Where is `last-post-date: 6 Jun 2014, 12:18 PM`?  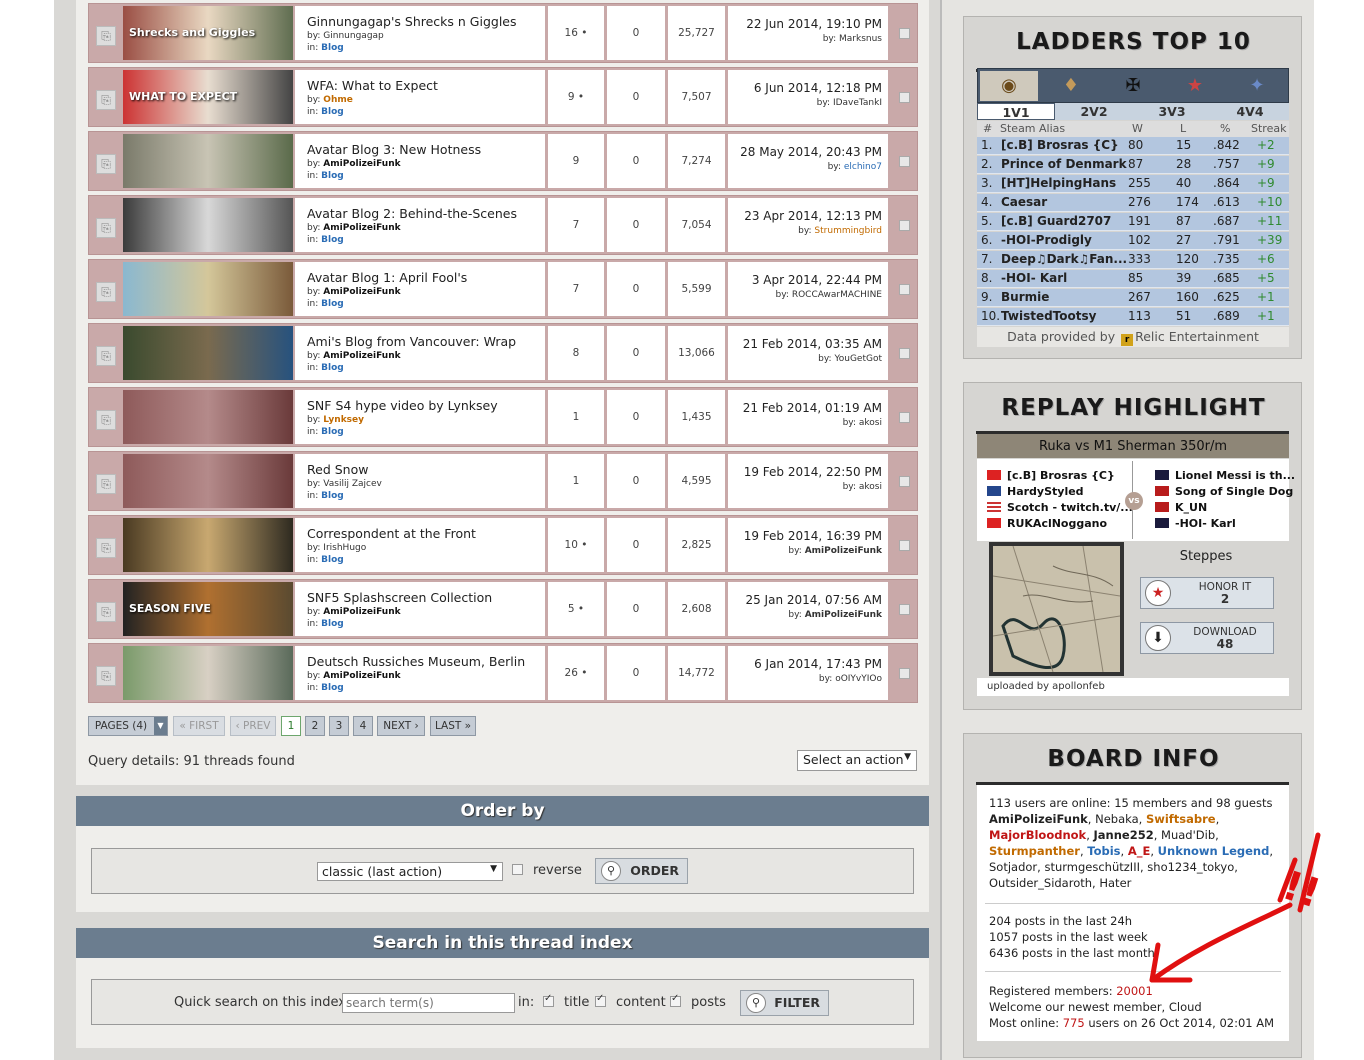 last-post-date: 6 Jun 2014, 12:18 PM is located at coordinates (805, 88).